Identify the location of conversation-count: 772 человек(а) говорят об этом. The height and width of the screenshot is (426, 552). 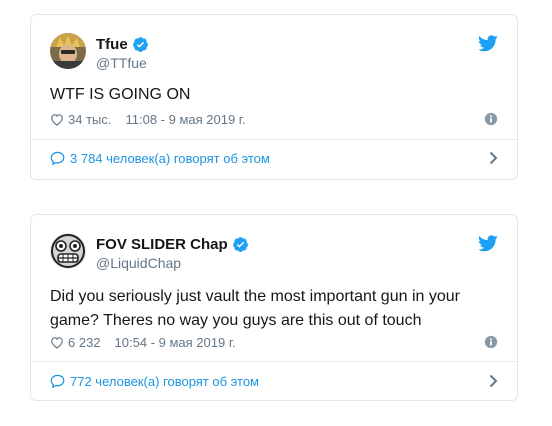
(164, 381).